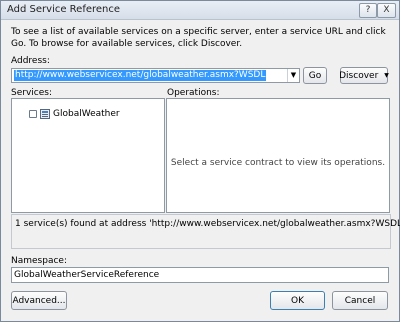 Image resolution: width=400 pixels, height=322 pixels. Describe the element at coordinates (193, 93) in the screenshot. I see `operations-label: Operations:` at that location.